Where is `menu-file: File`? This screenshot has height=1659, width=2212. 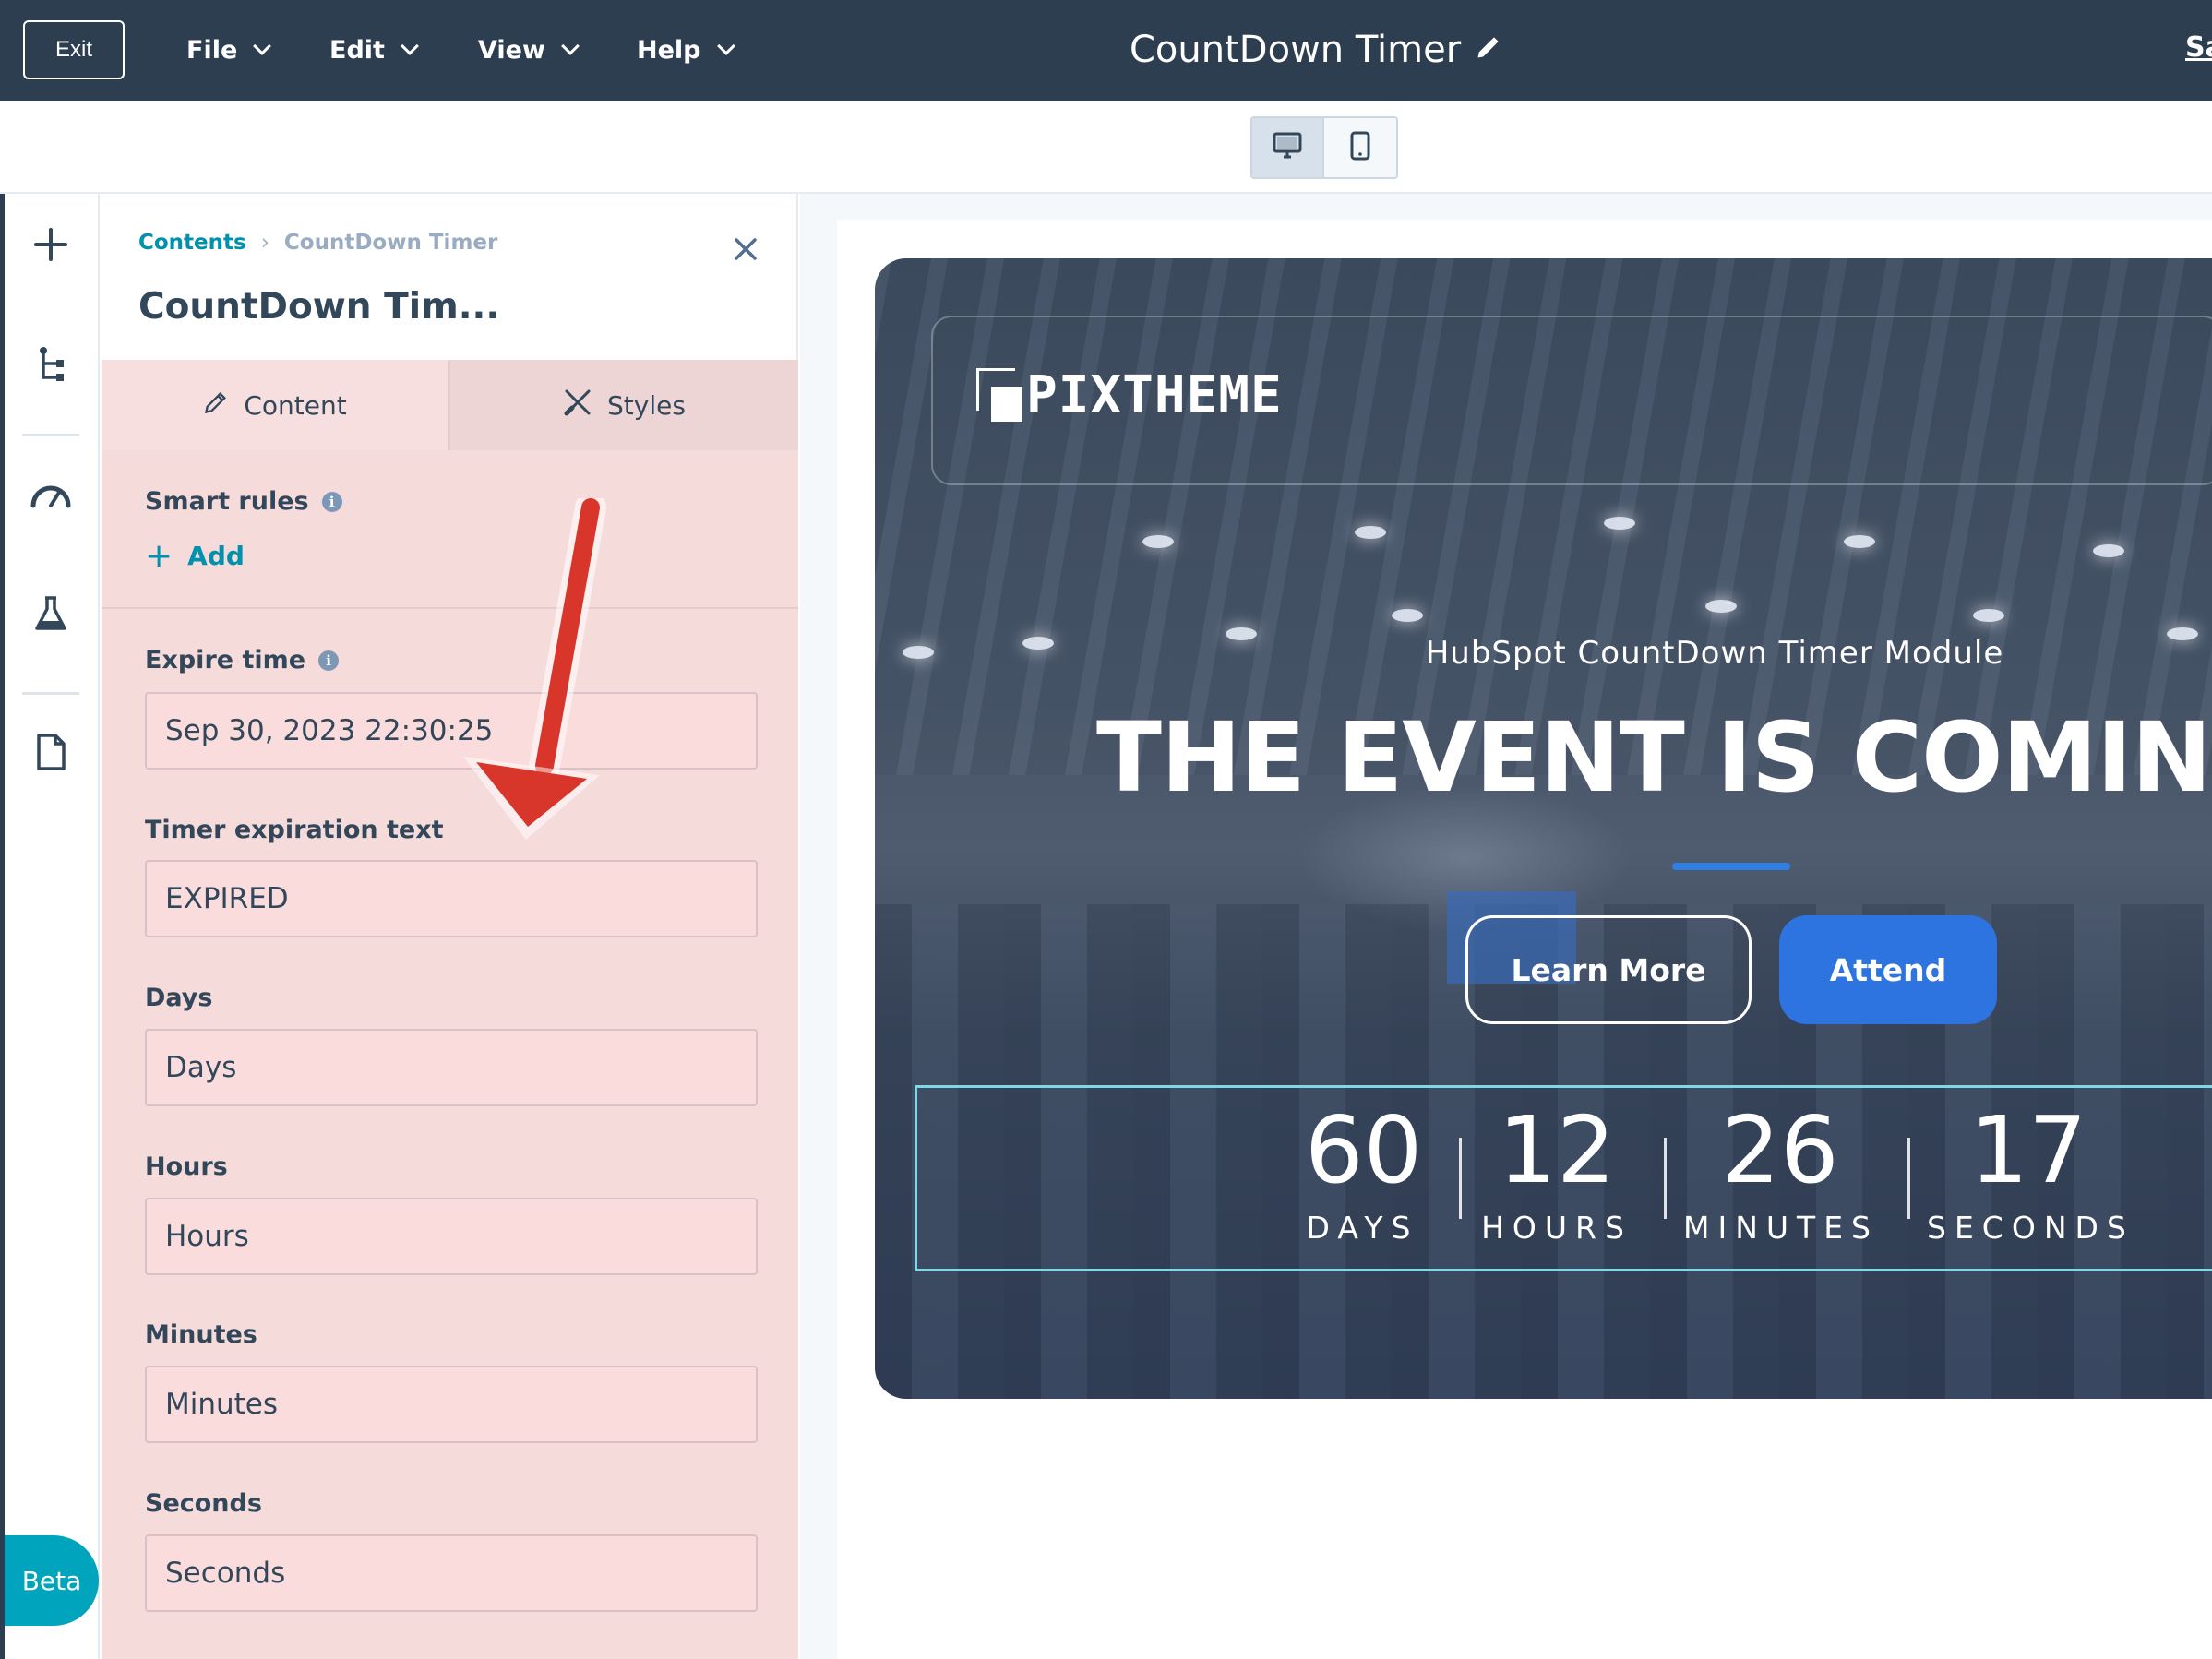
menu-file: File is located at coordinates (229, 50).